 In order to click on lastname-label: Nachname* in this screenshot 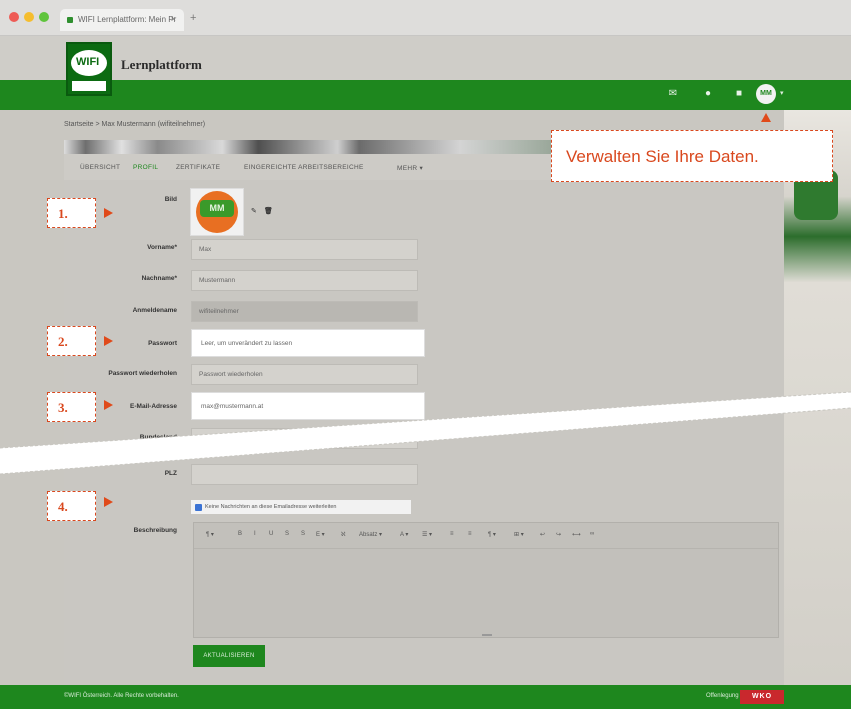, I will do `click(159, 278)`.